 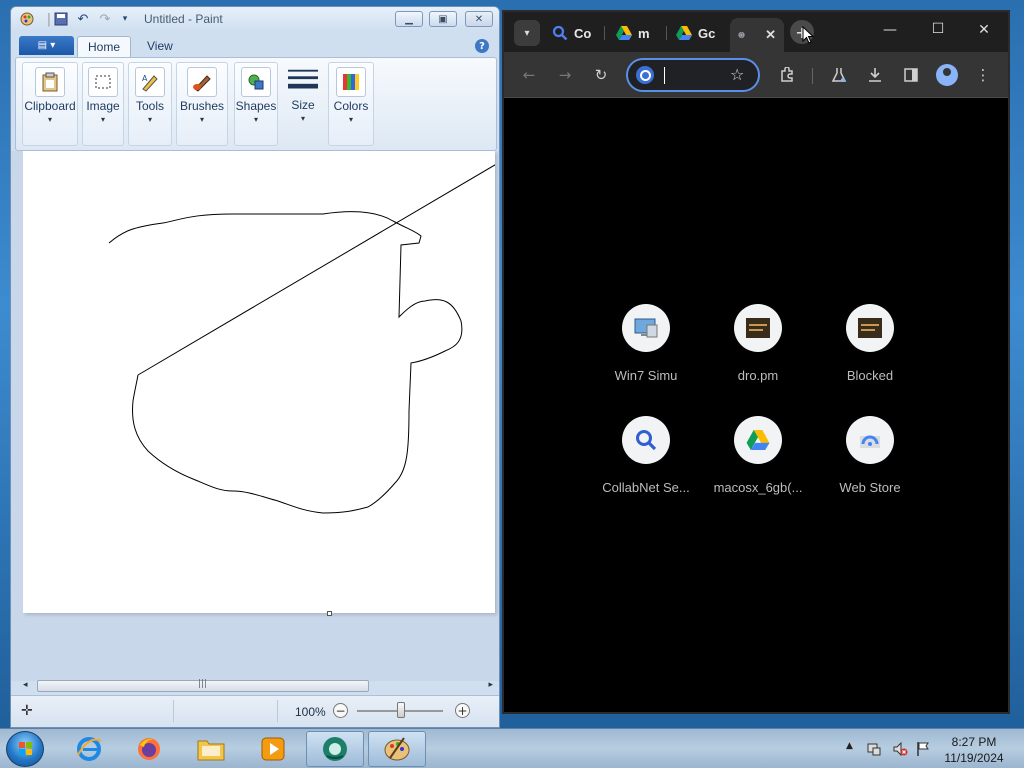 What do you see at coordinates (695, 33) in the screenshot?
I see `browser-tab: Gc` at bounding box center [695, 33].